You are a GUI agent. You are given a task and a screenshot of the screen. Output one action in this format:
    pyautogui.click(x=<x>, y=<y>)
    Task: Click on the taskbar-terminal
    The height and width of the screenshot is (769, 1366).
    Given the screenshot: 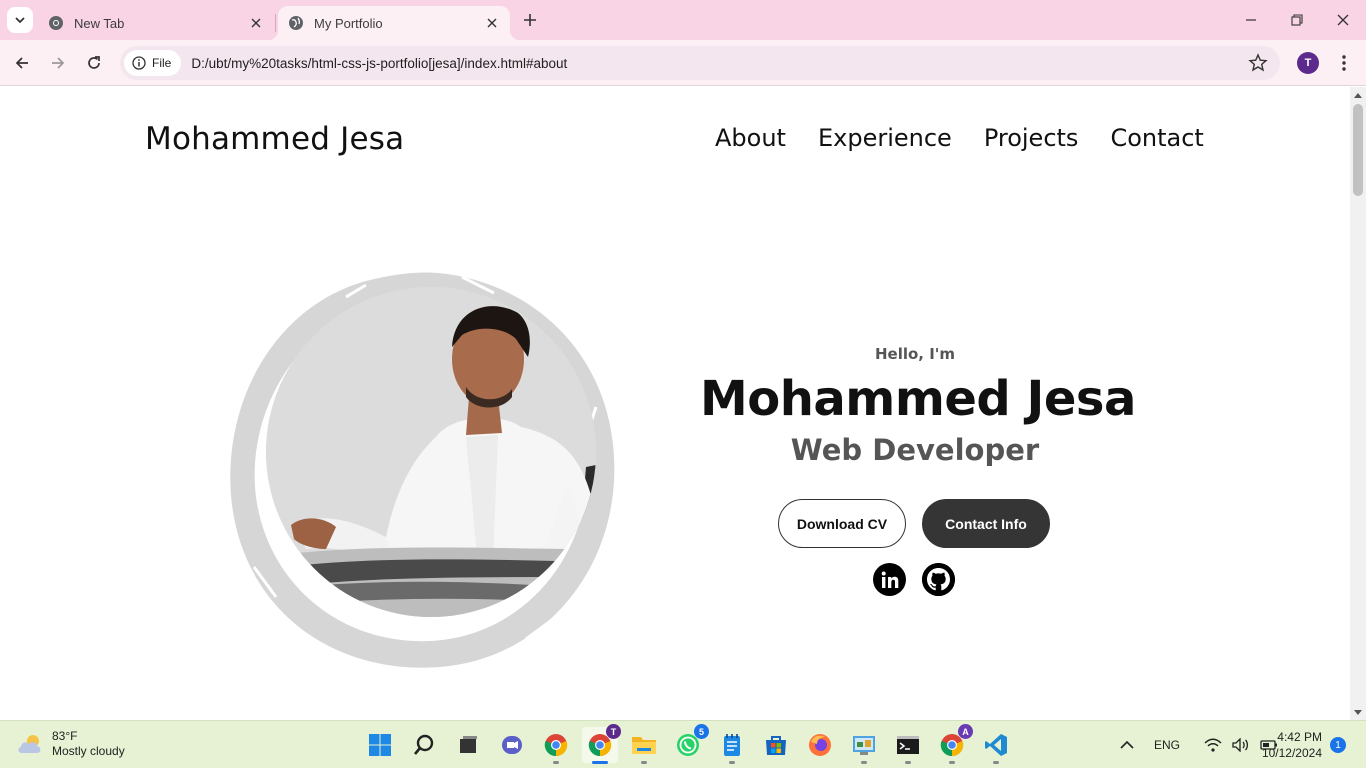 What is the action you would take?
    pyautogui.click(x=908, y=745)
    